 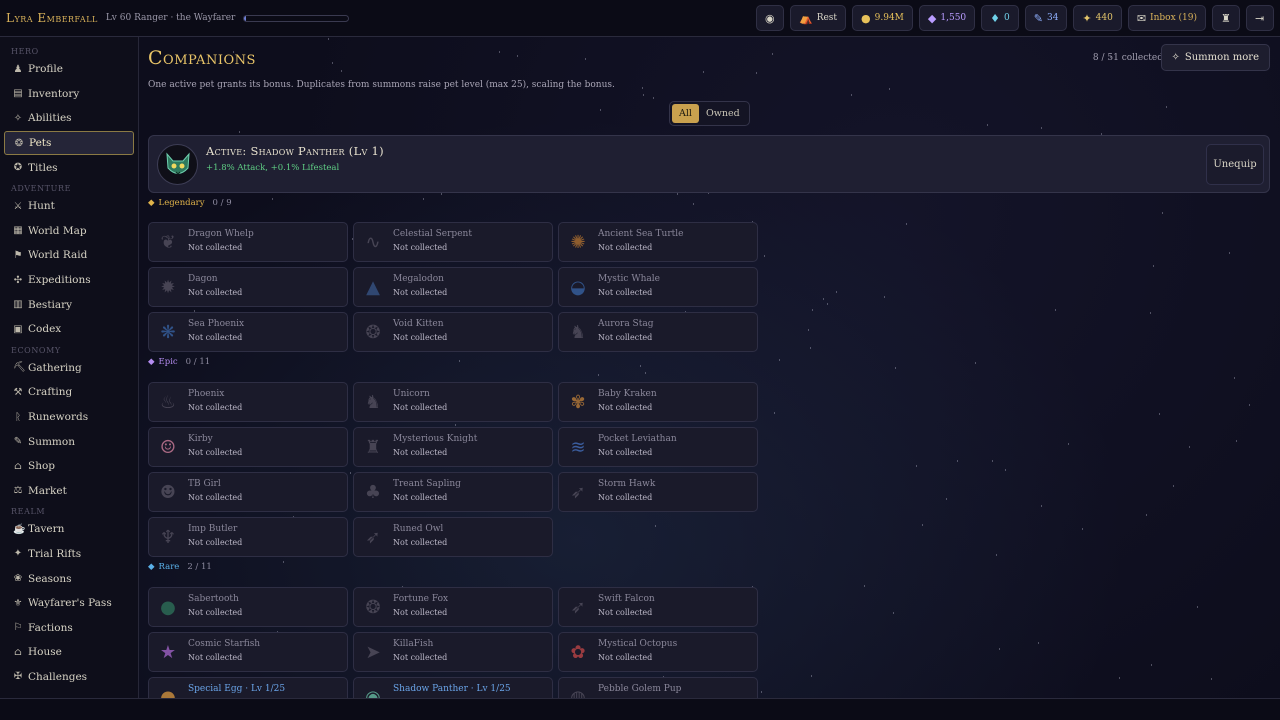 What do you see at coordinates (69, 627) in the screenshot?
I see `sidebar-item-factions: ⚐ Factions` at bounding box center [69, 627].